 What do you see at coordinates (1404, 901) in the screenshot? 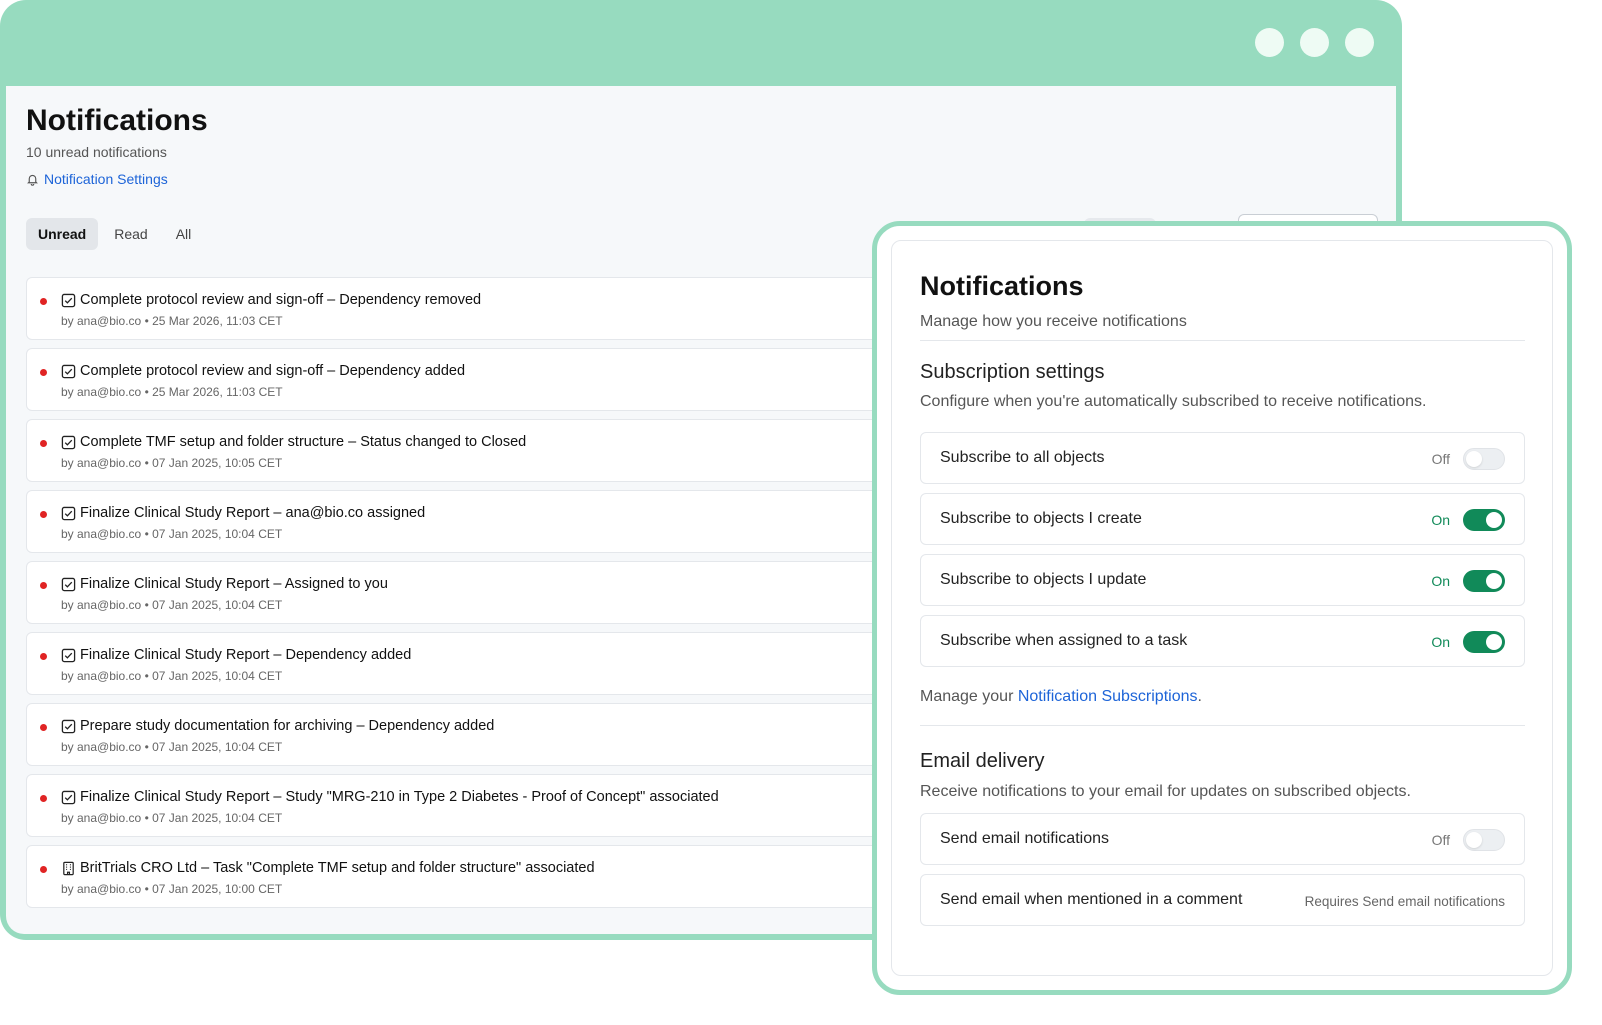
I see `requirement-note: Requires Send email notifications` at bounding box center [1404, 901].